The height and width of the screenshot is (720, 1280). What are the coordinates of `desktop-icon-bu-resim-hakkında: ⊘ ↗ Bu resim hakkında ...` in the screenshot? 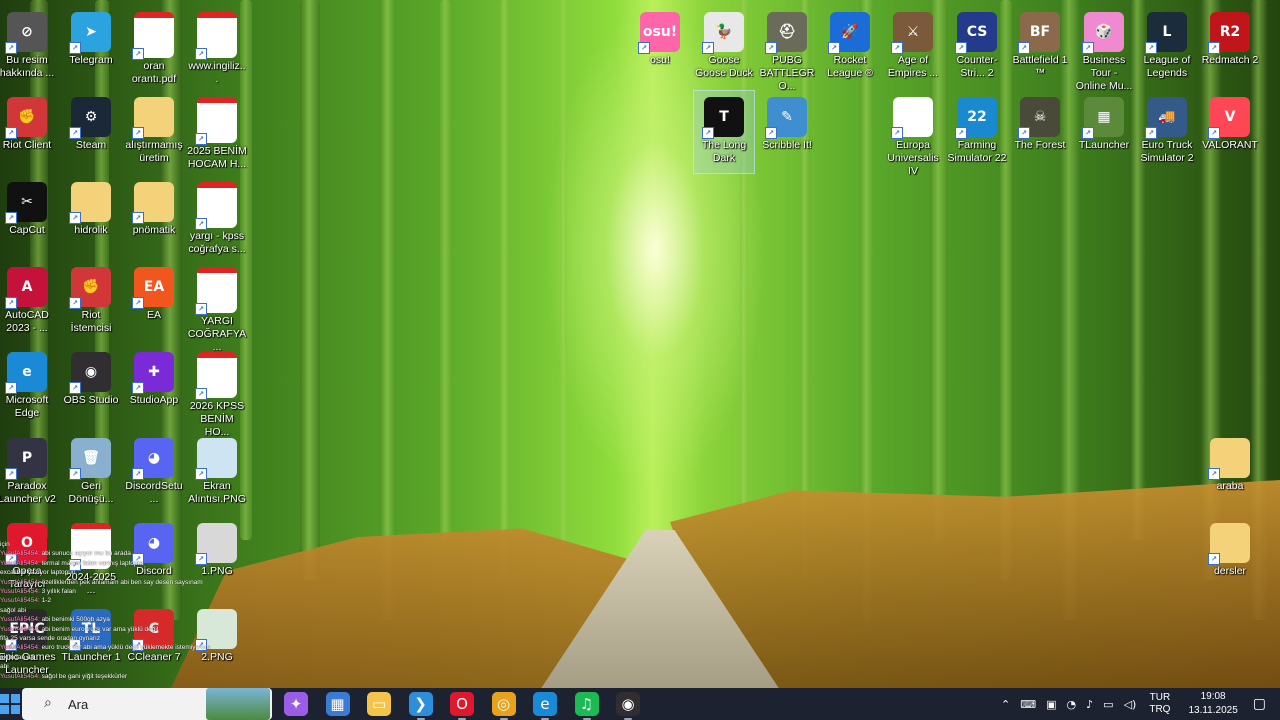 It's located at (28, 47).